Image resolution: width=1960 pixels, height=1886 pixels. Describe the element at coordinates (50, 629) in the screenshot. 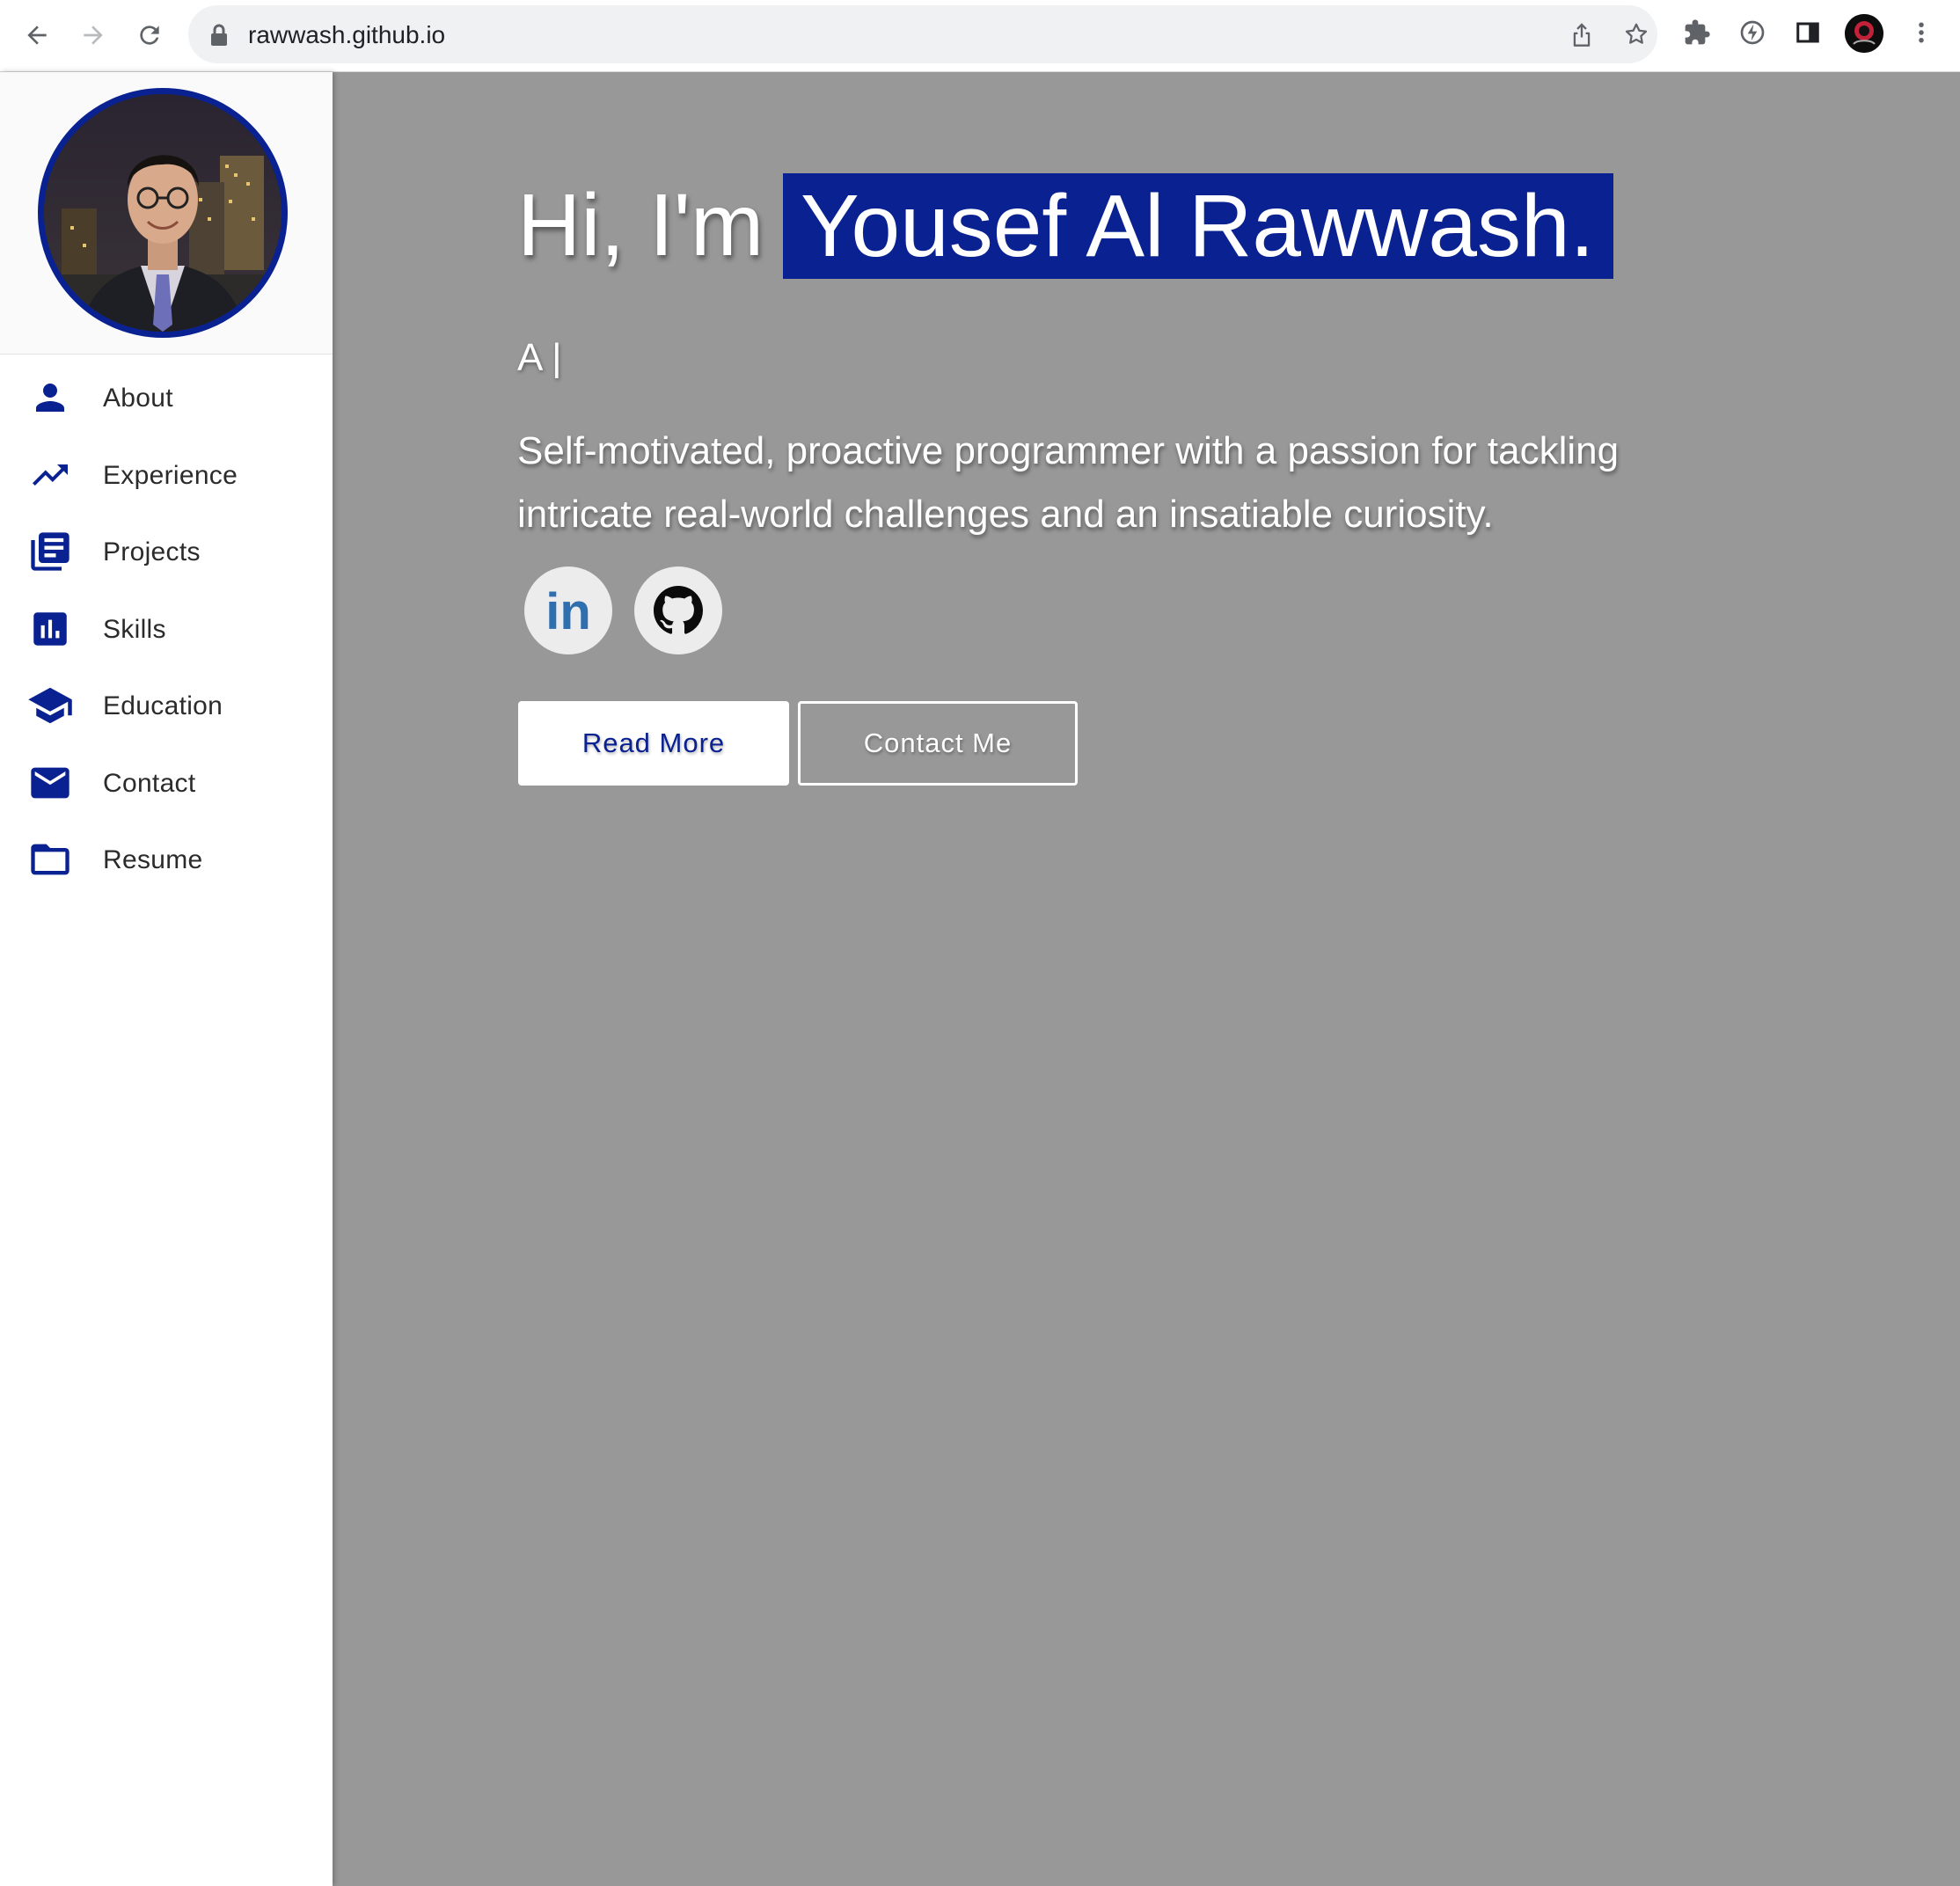

I see `bar-chart-icon` at that location.